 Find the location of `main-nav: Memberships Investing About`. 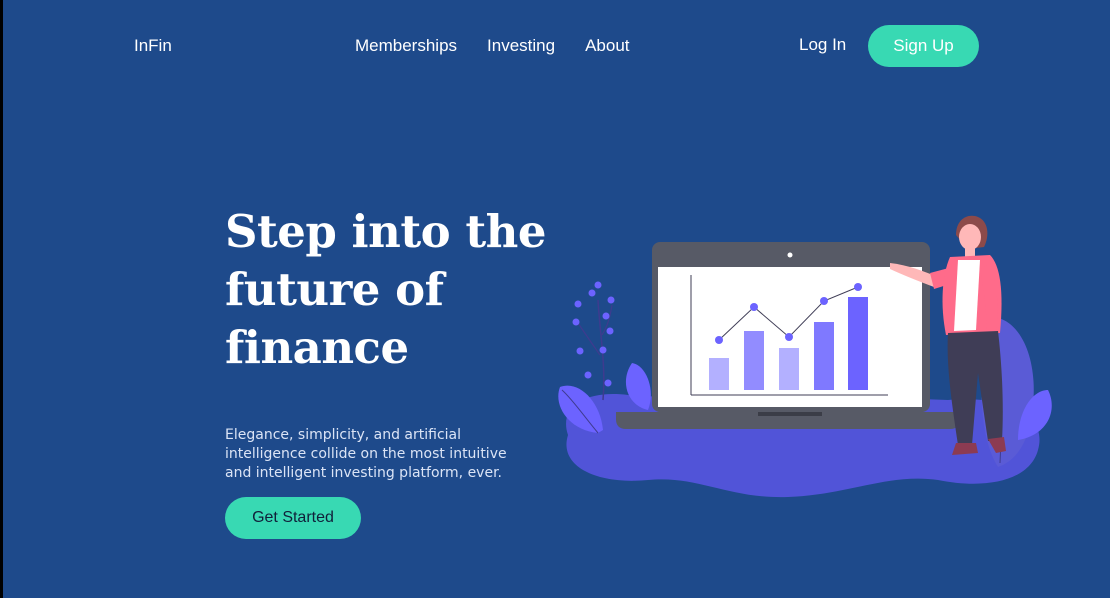

main-nav: Memberships Investing About is located at coordinates (492, 46).